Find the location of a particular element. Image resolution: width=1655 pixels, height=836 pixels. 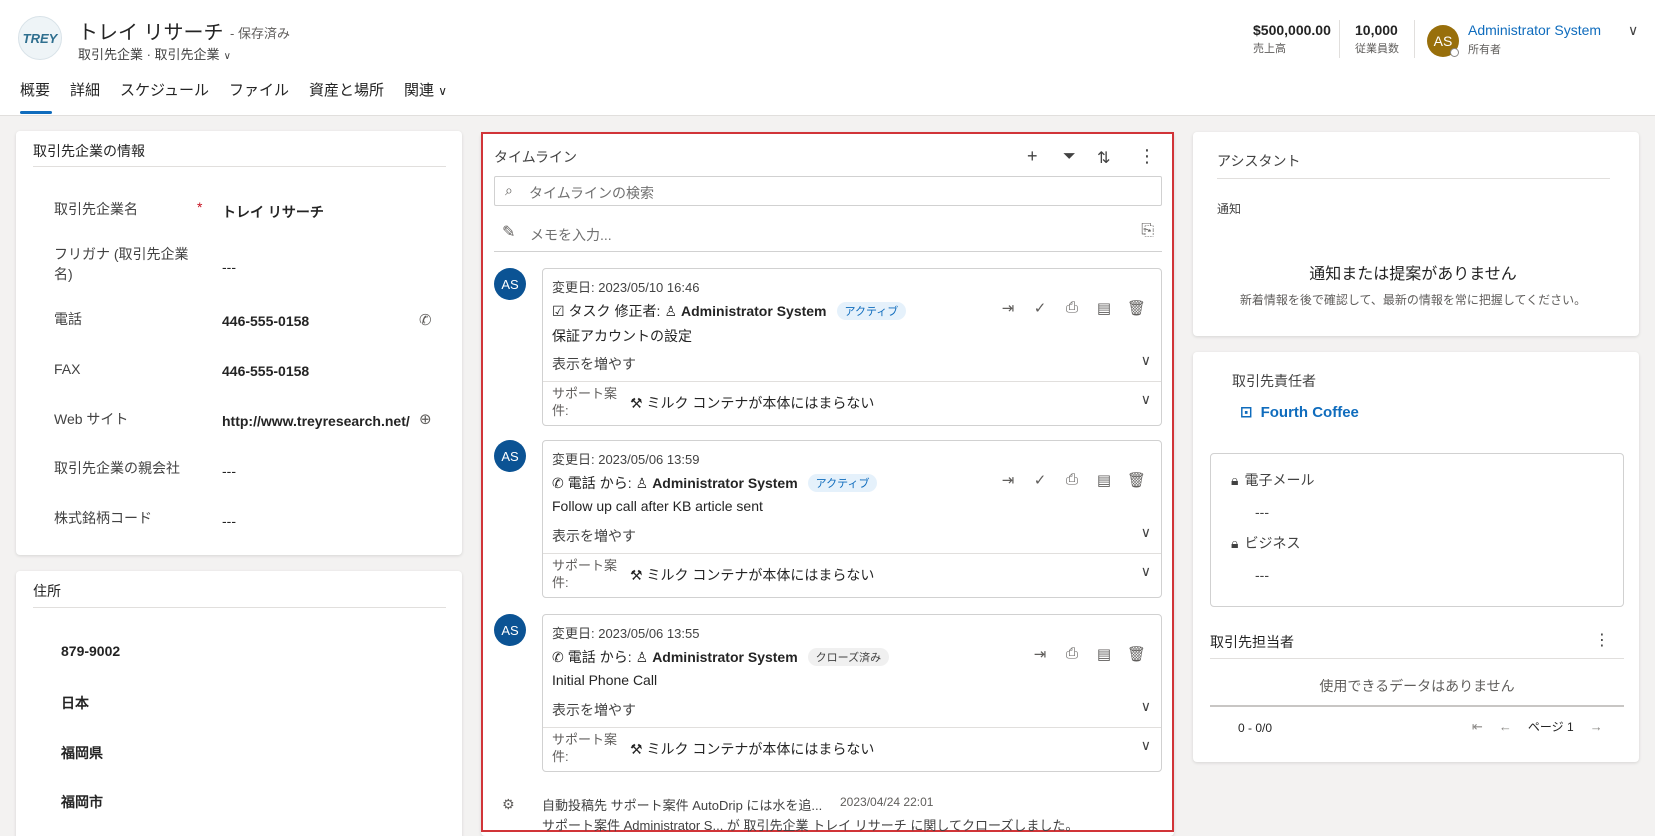

auto-post-icon: ⚙ is located at coordinates (508, 804).